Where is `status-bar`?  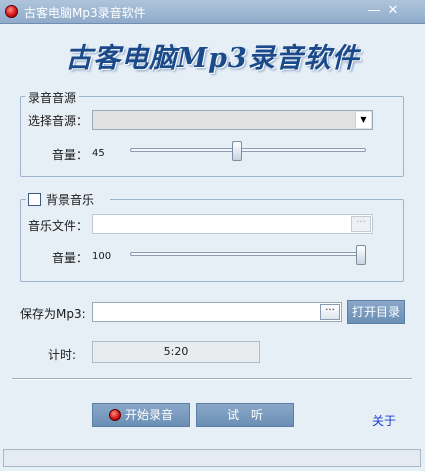 status-bar is located at coordinates (212, 458).